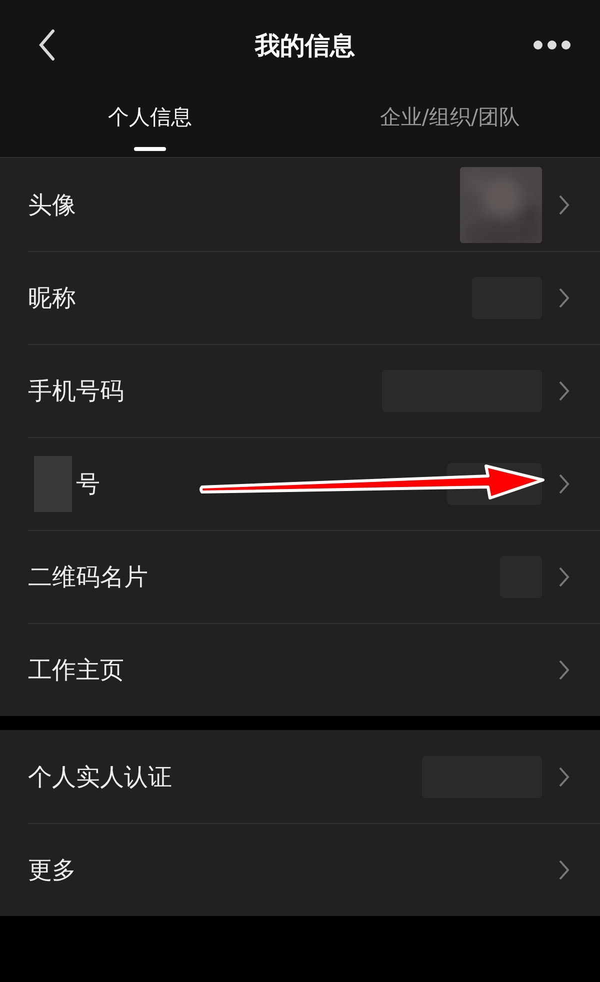 Image resolution: width=600 pixels, height=982 pixels. Describe the element at coordinates (76, 391) in the screenshot. I see `row-label: 手机号码` at that location.